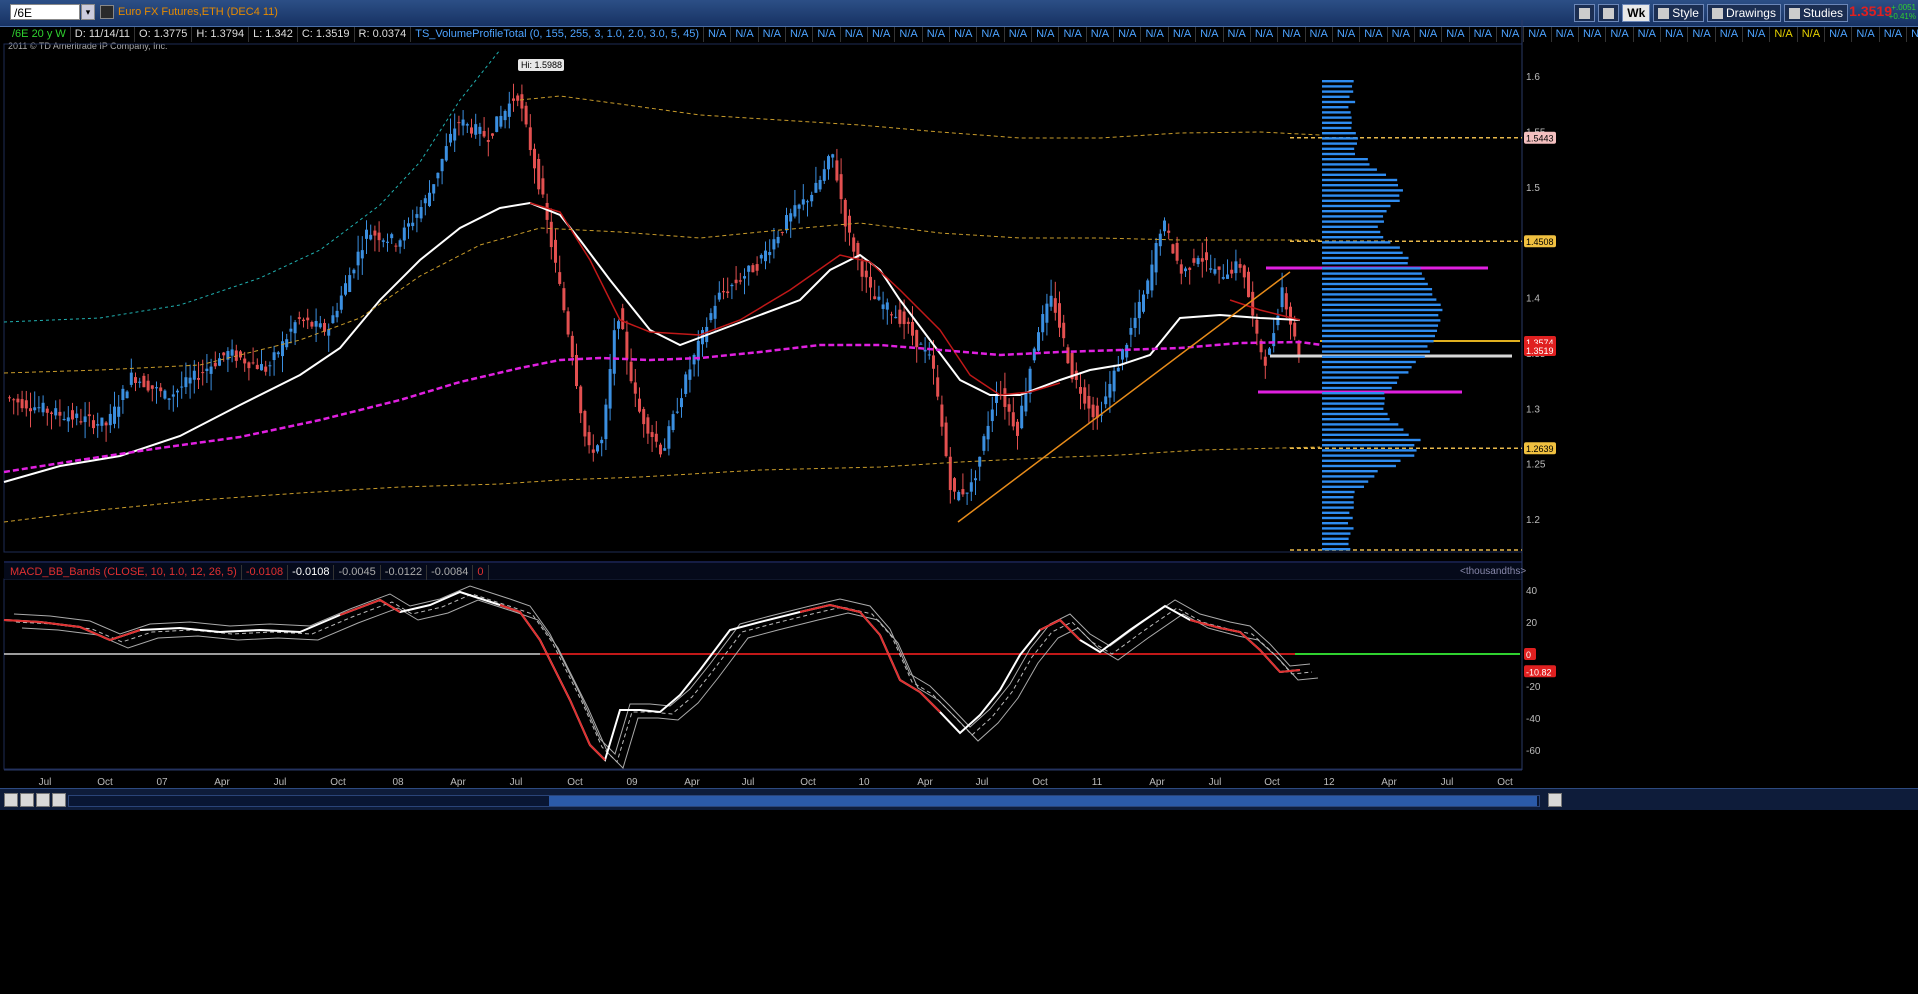 This screenshot has width=1918, height=994. I want to click on time-scrollbar, so click(804, 801).